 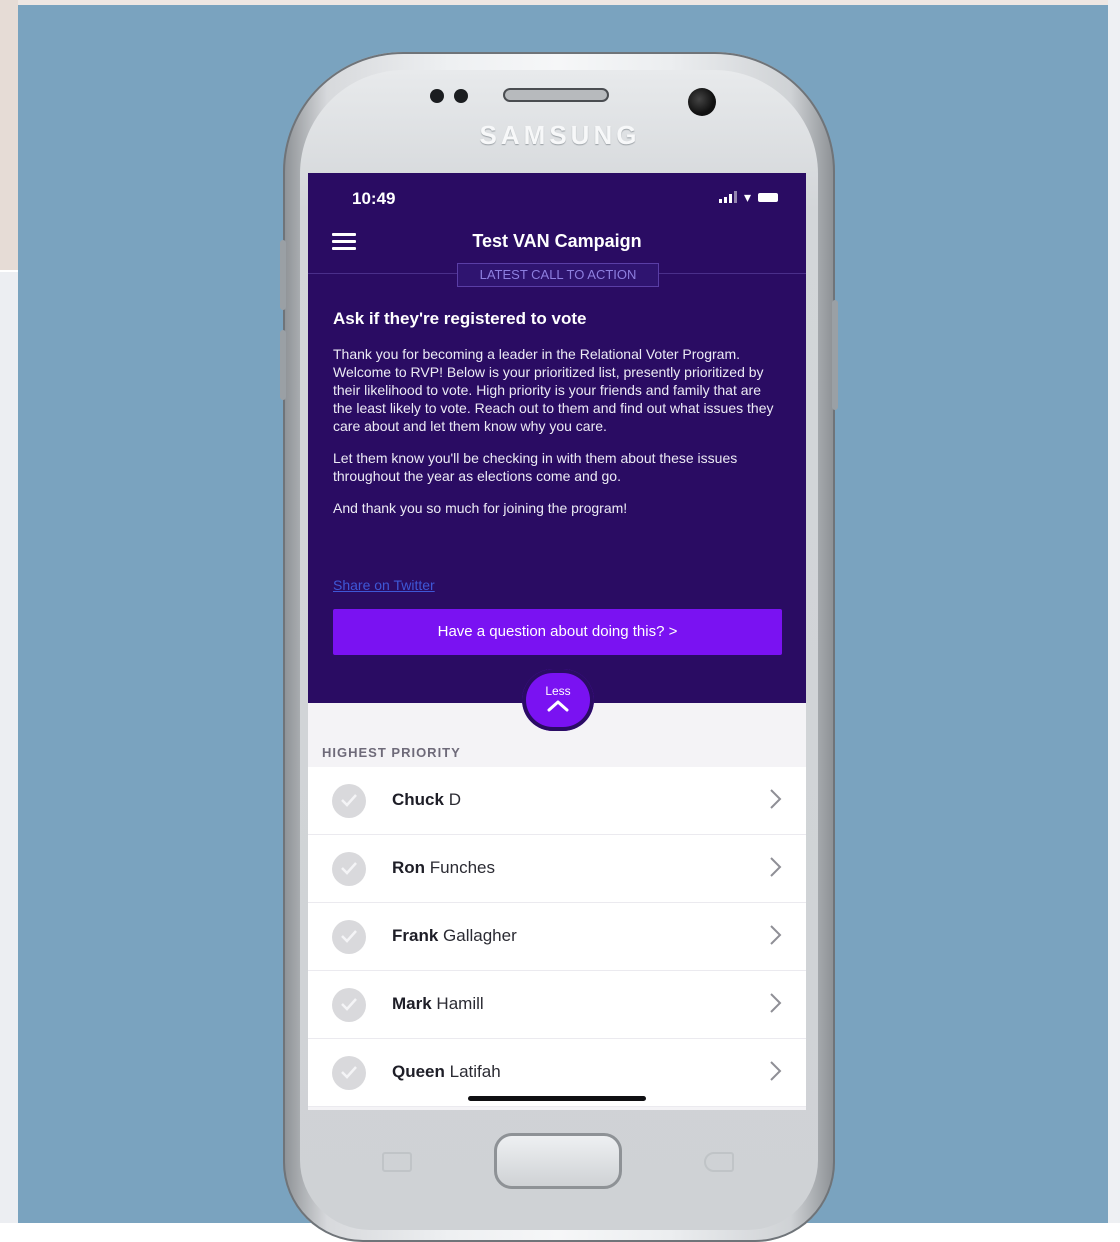 I want to click on contact-name: Mark Hamill, so click(x=438, y=1004).